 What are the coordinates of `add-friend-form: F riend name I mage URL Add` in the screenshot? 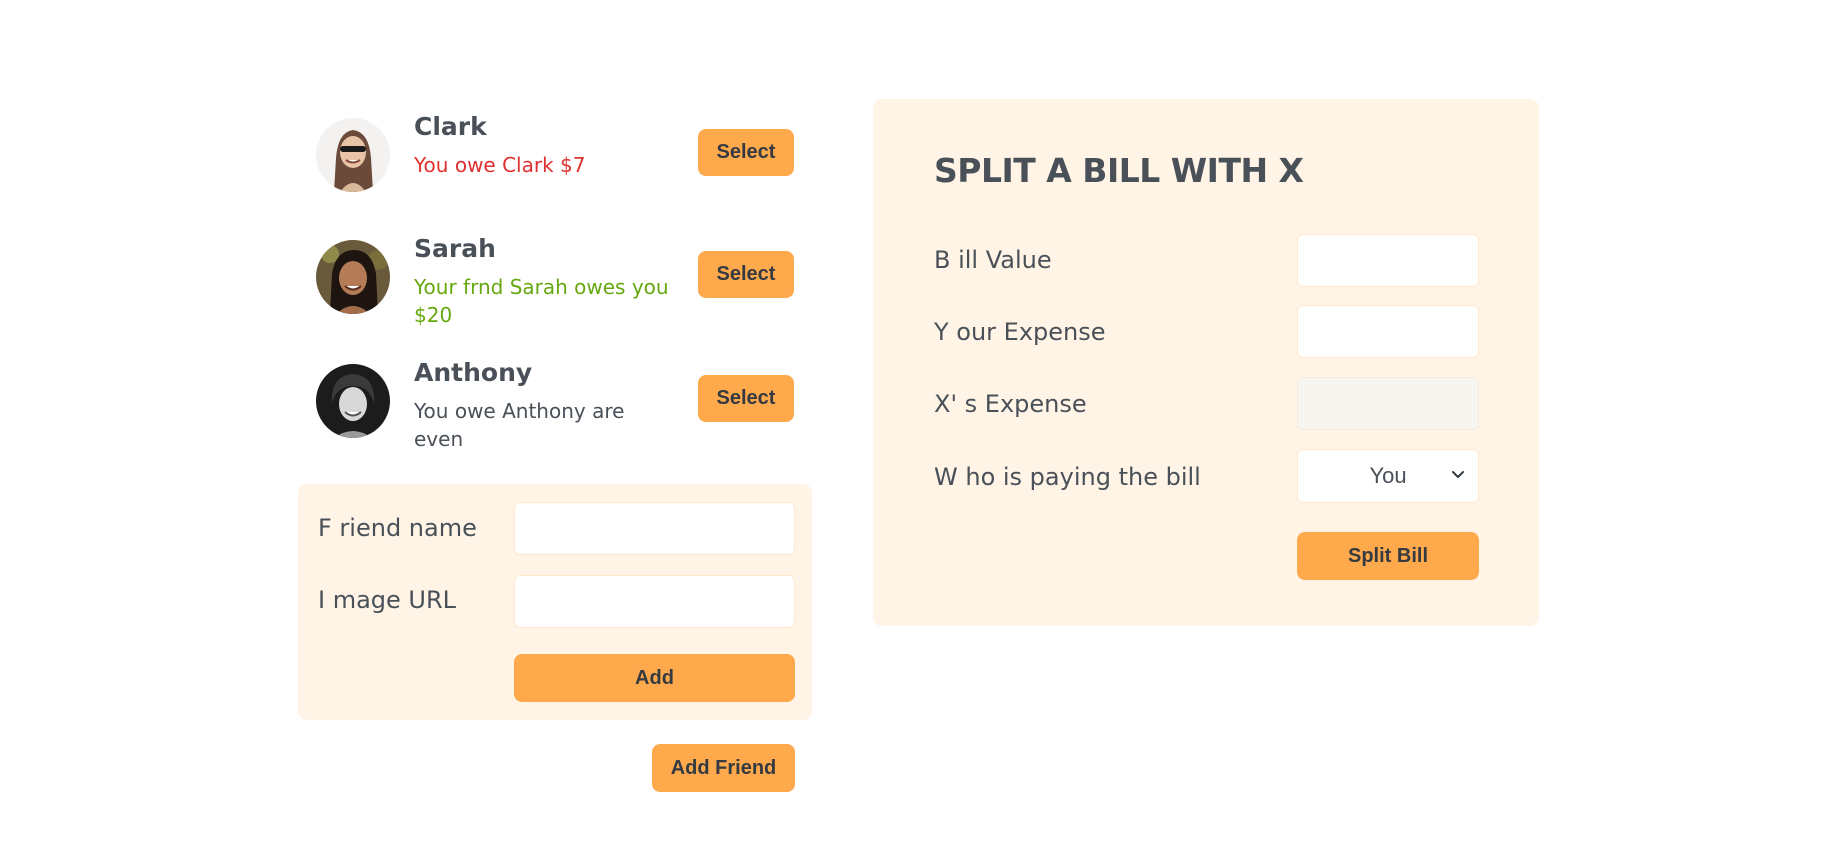 It's located at (555, 602).